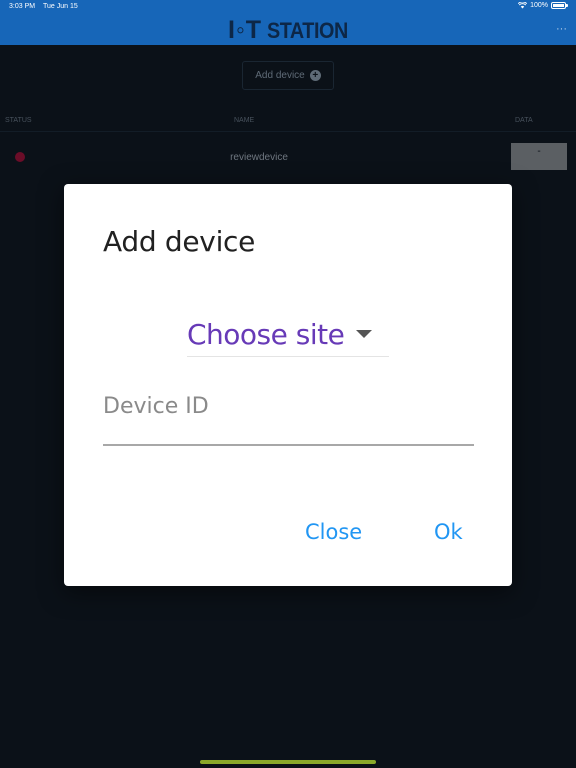  I want to click on device-data-cell: -, so click(539, 156).